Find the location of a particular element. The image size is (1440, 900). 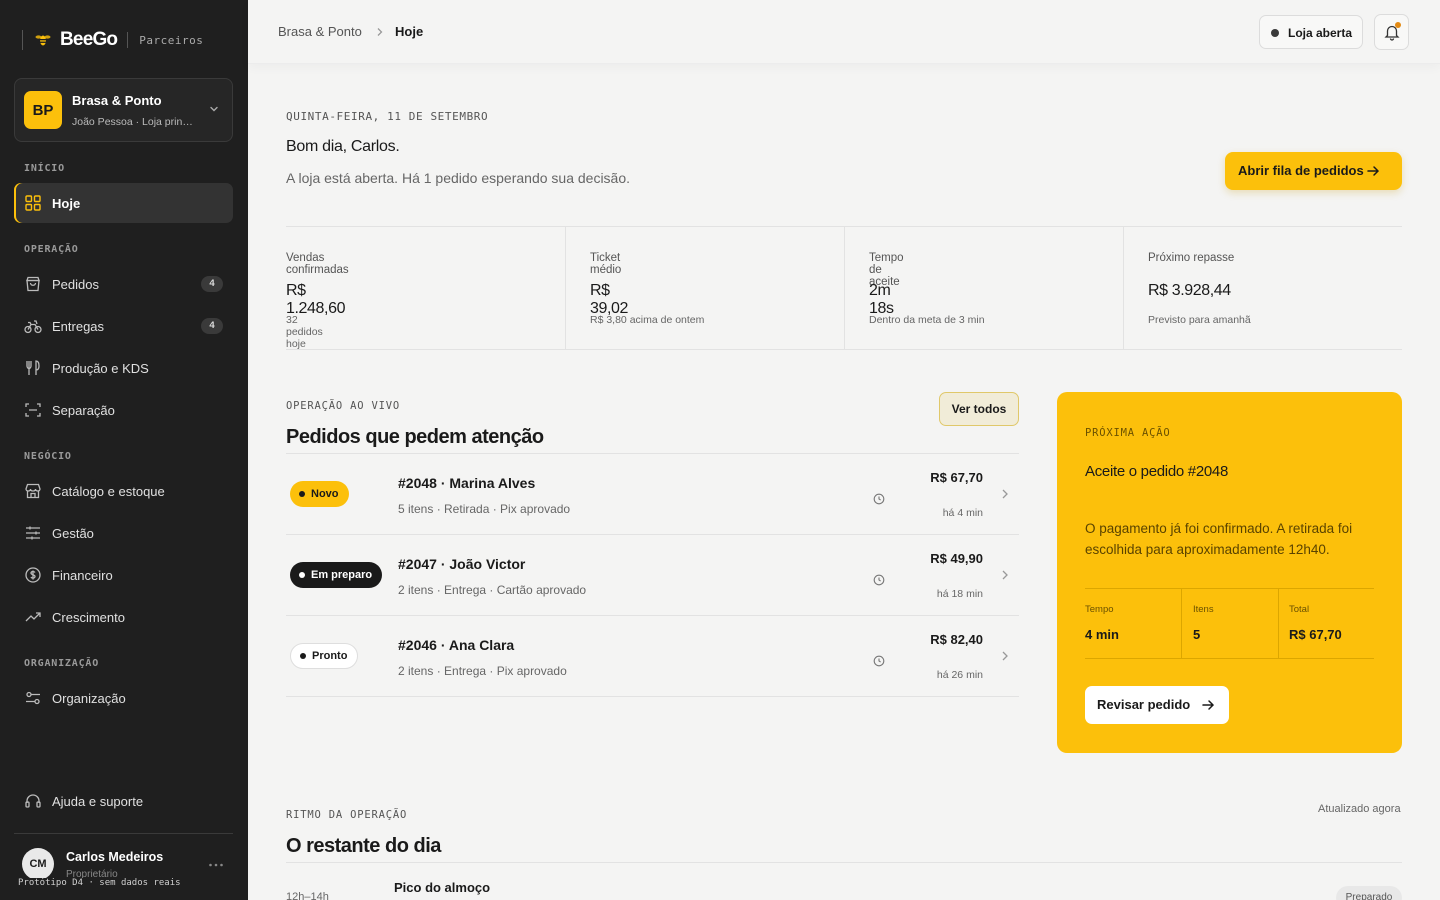

order-age: há 18 min is located at coordinates (959, 594).